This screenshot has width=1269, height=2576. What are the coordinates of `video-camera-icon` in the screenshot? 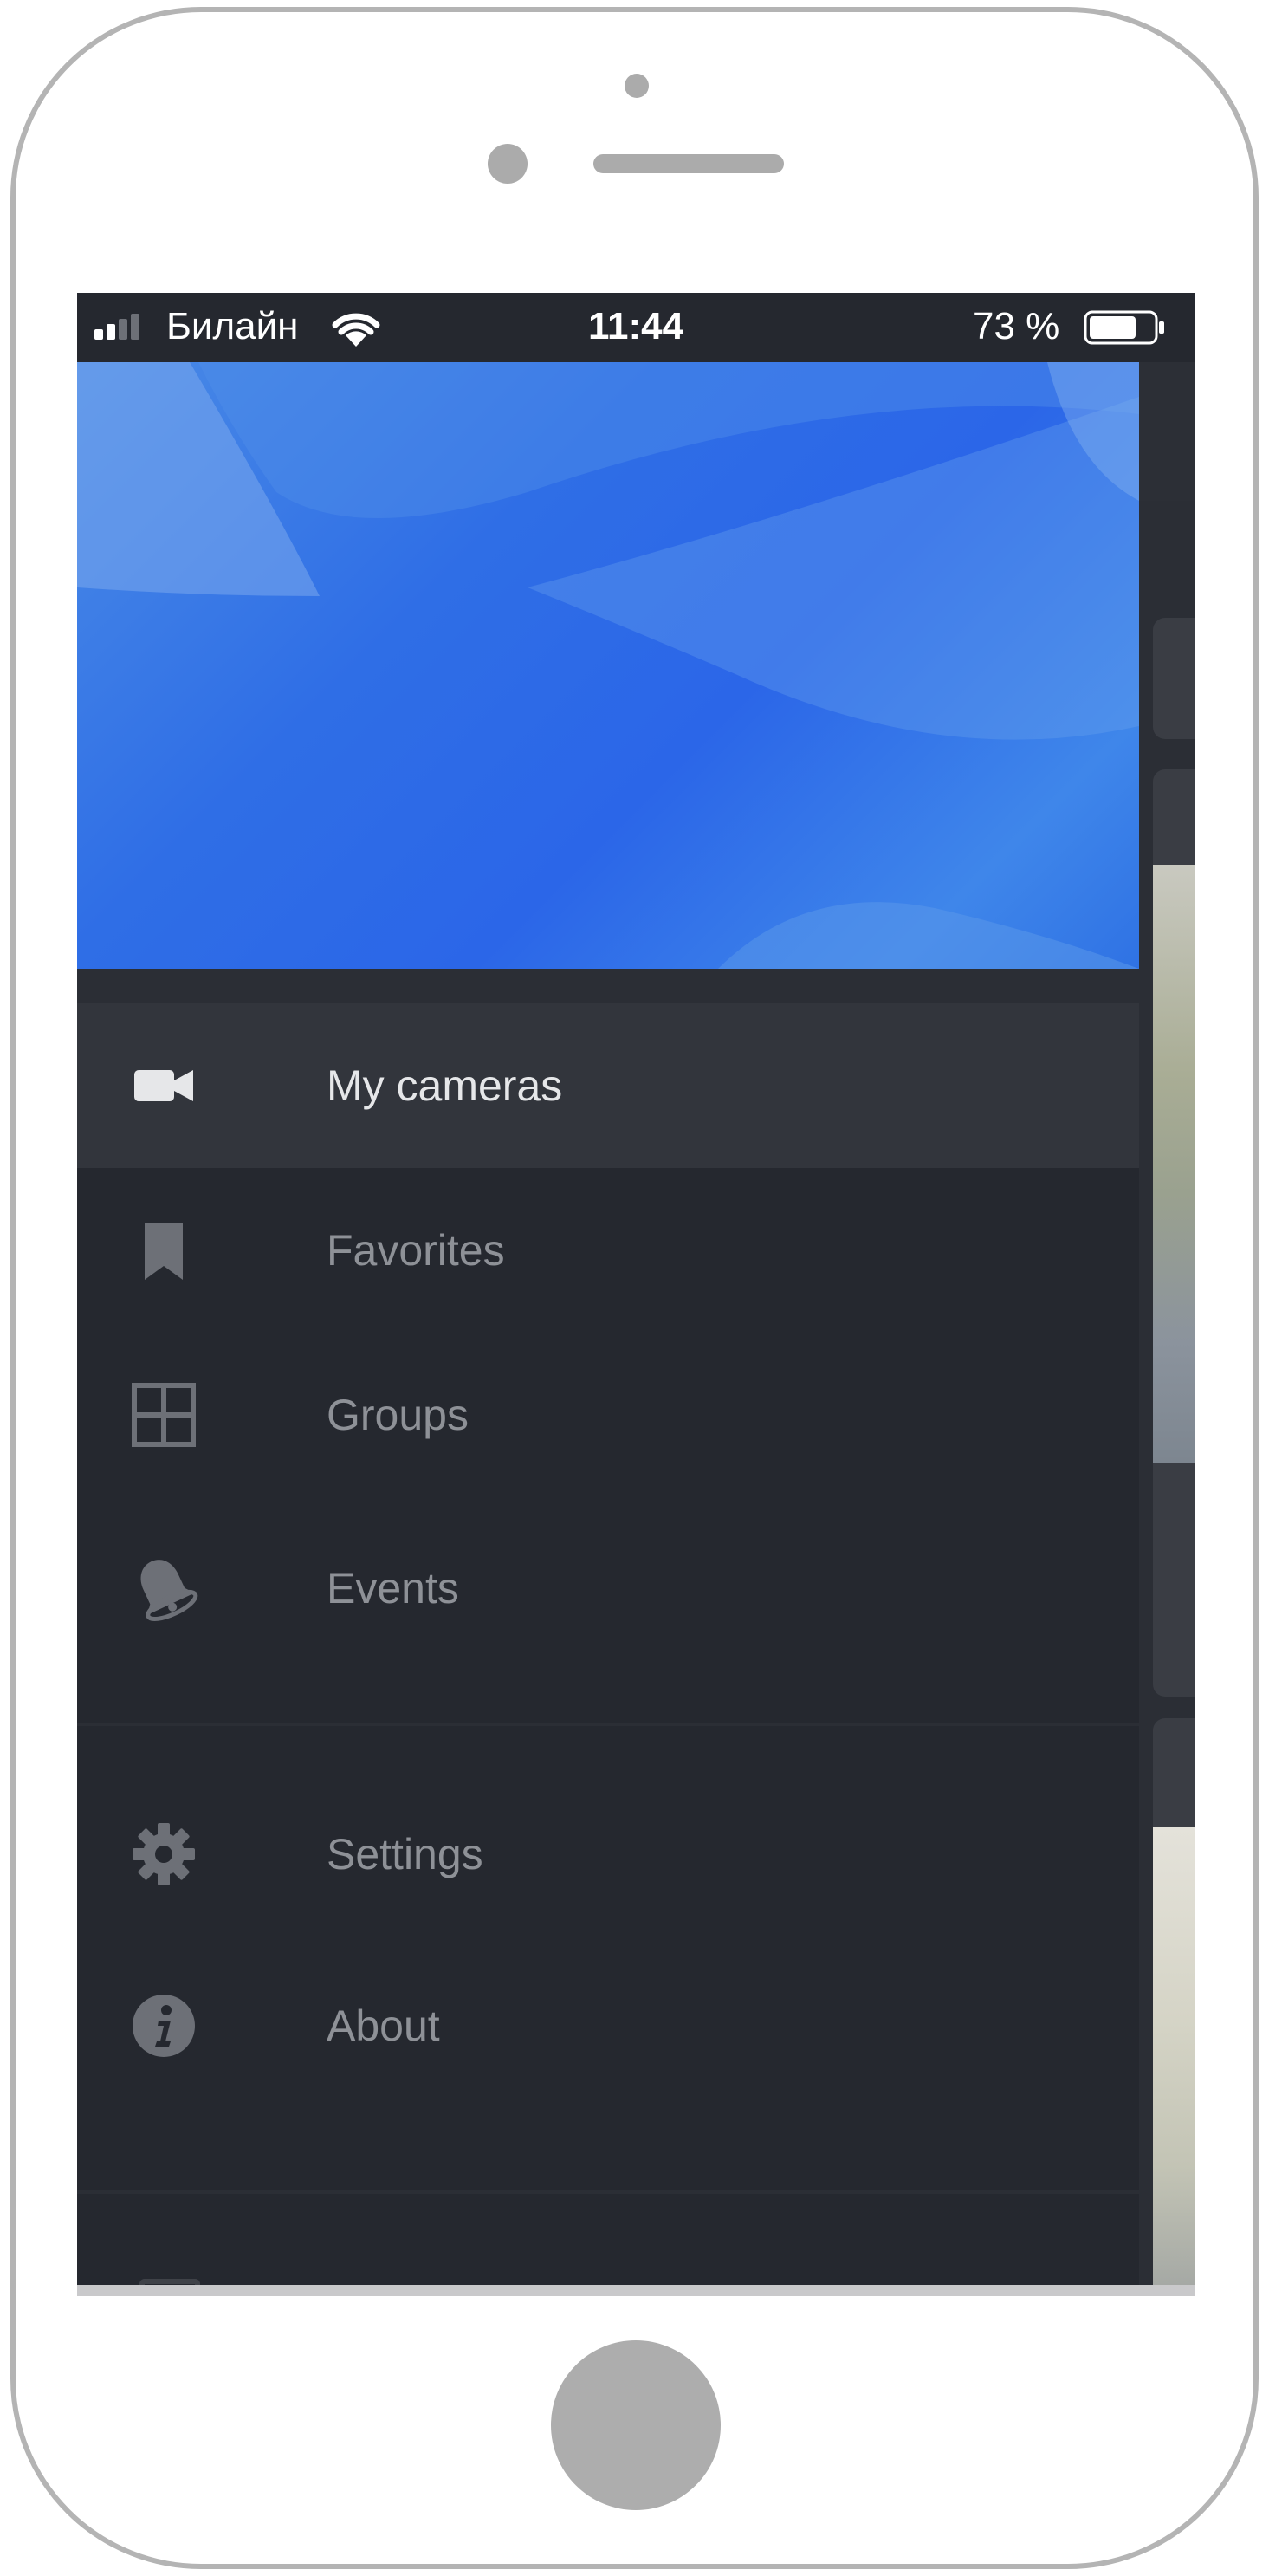 It's located at (163, 1086).